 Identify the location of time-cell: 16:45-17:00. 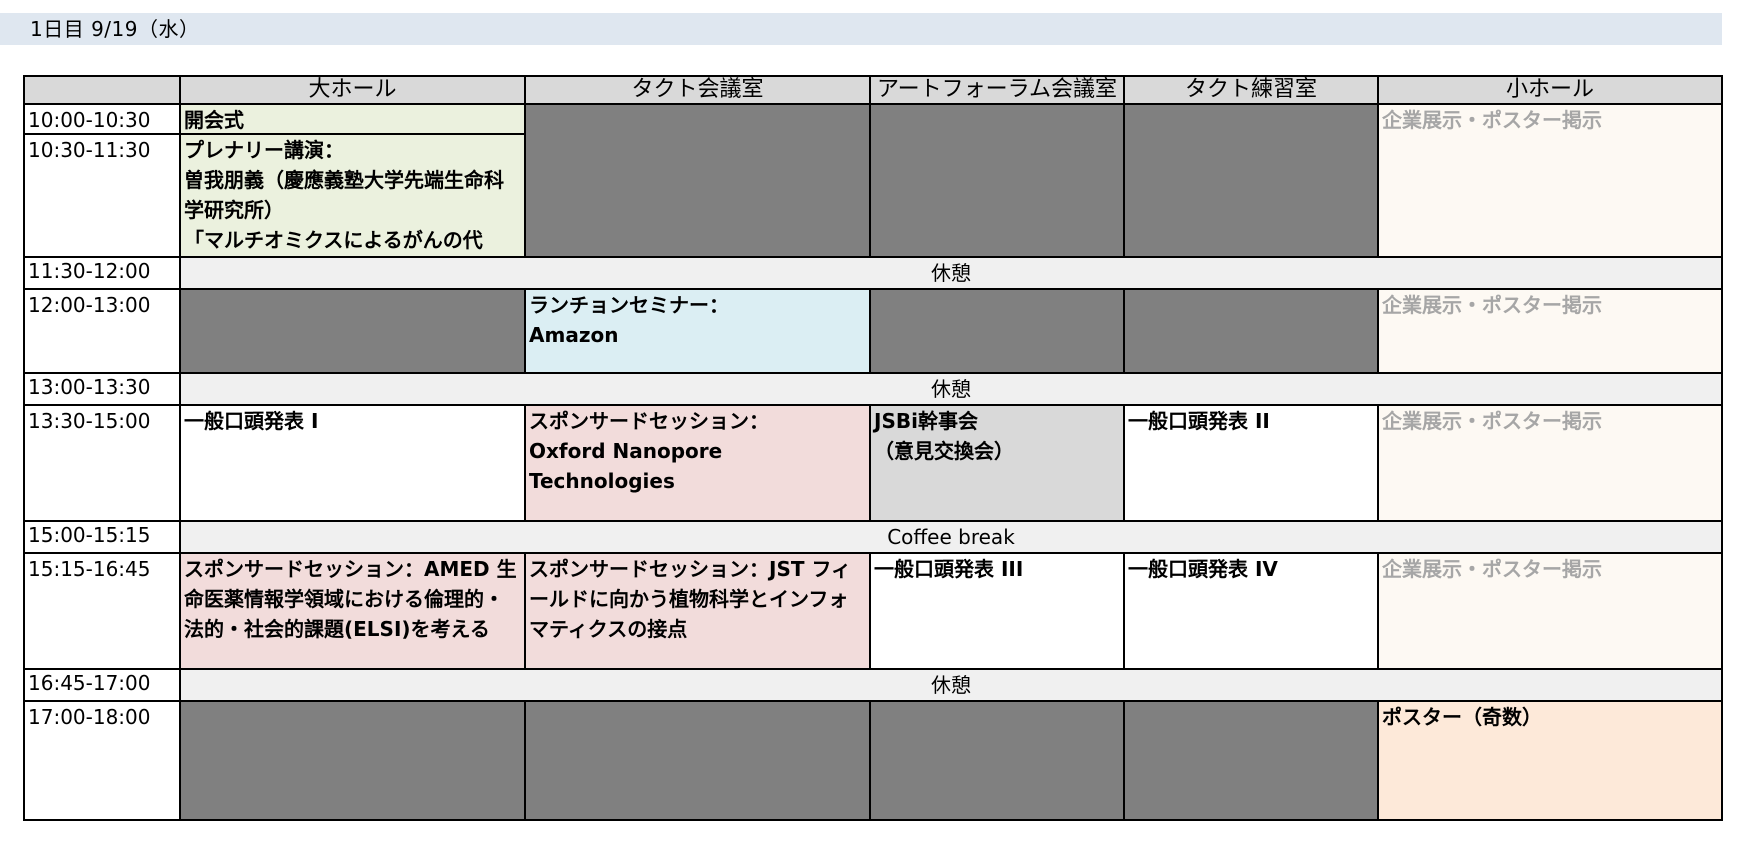
(102, 685).